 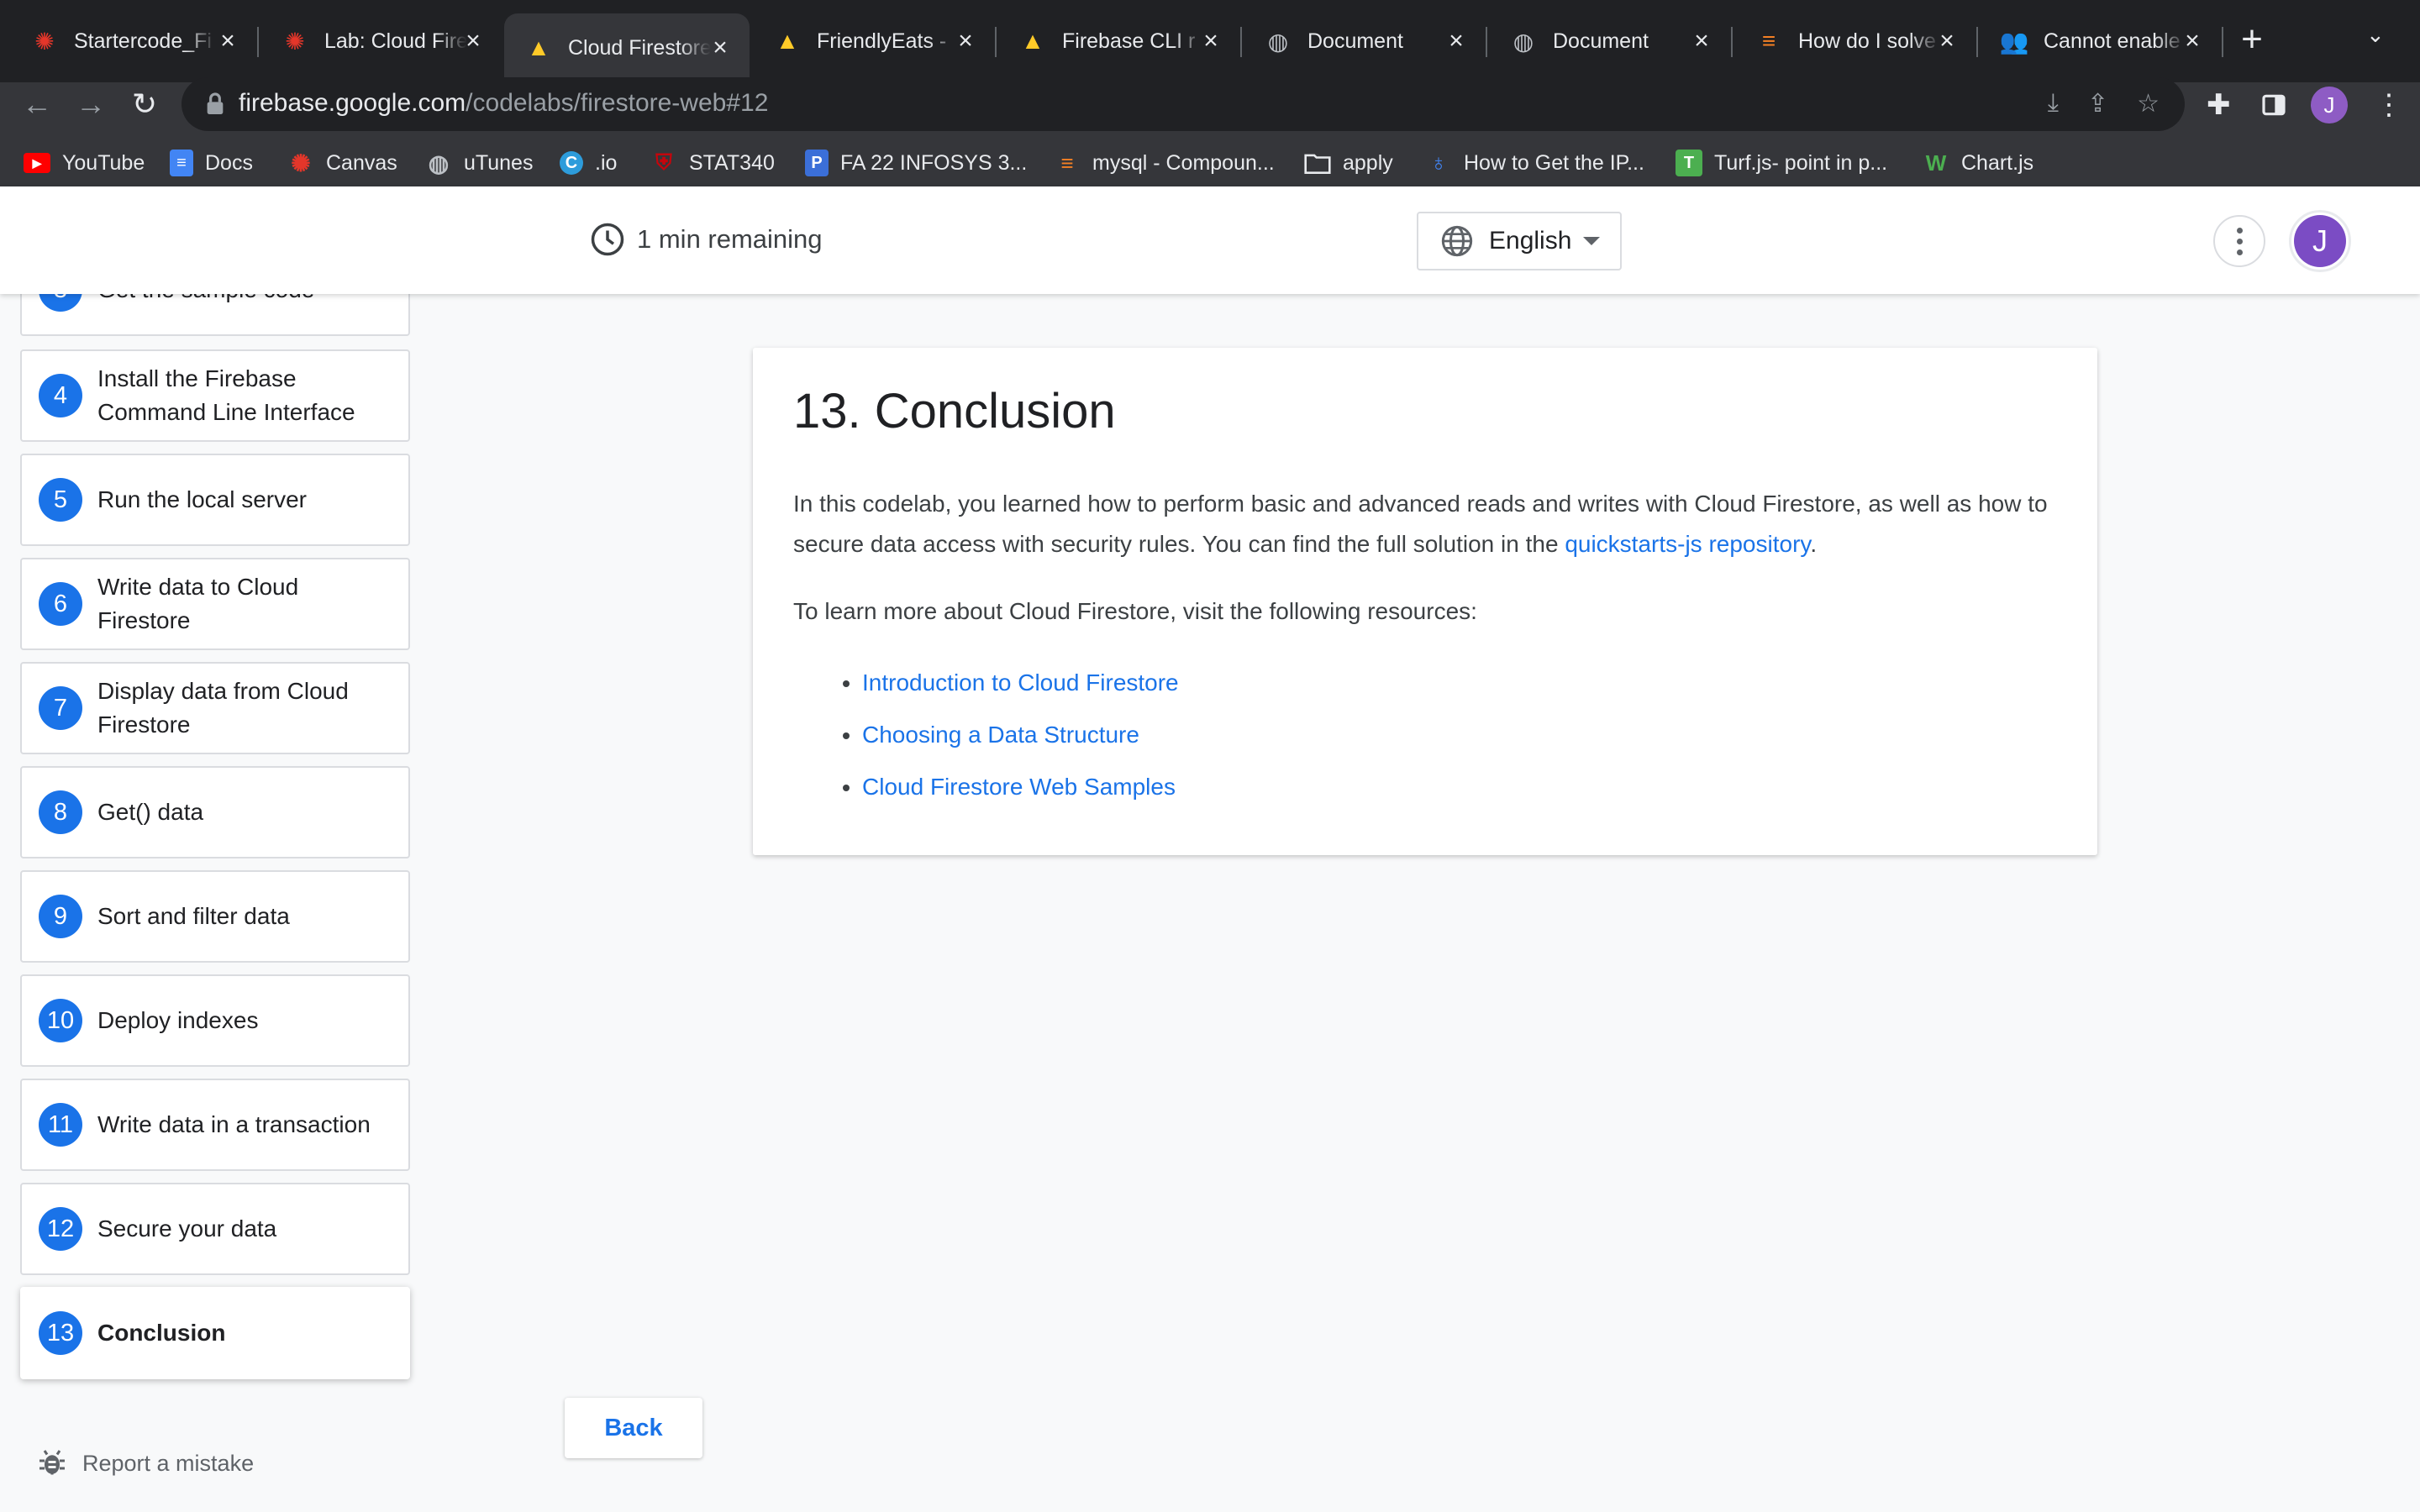 I want to click on step-label: Get() data, so click(x=150, y=812).